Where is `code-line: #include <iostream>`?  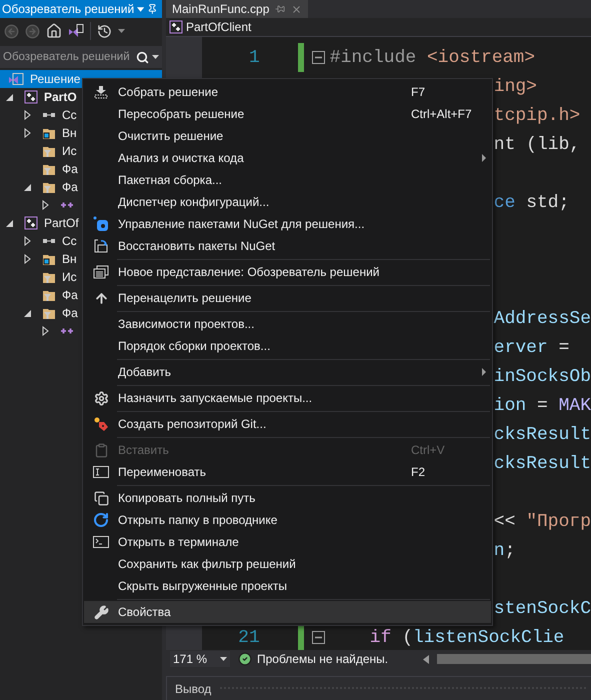 code-line: #include <iostream> is located at coordinates (433, 58).